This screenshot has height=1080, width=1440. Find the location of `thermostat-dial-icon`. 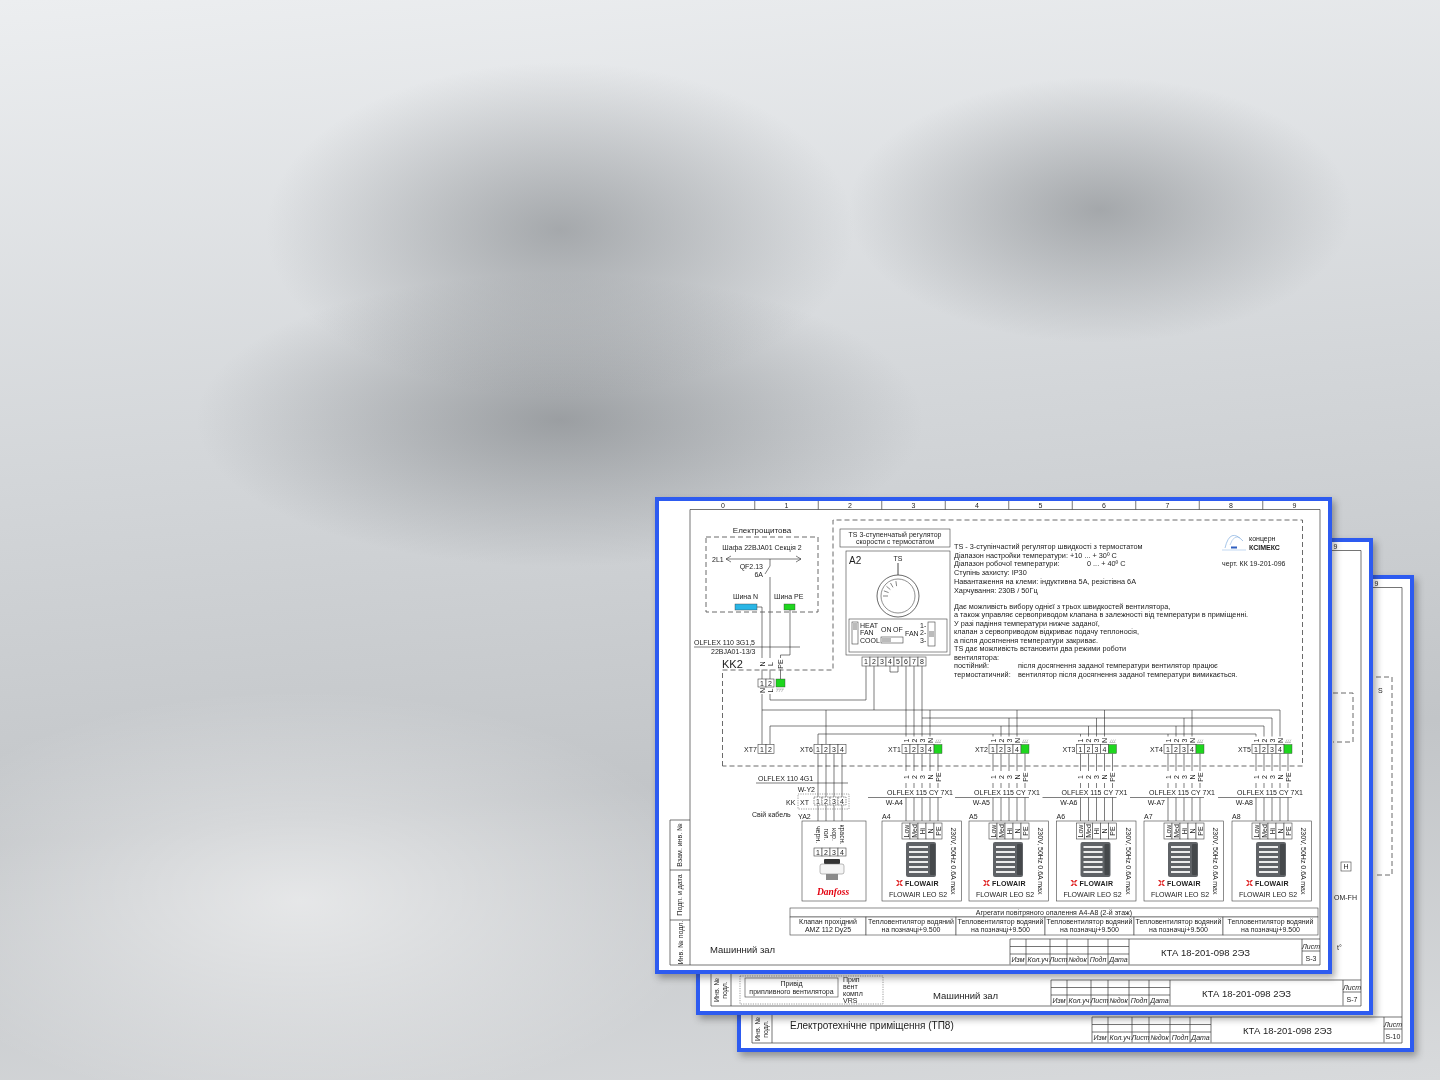

thermostat-dial-icon is located at coordinates (898, 590).